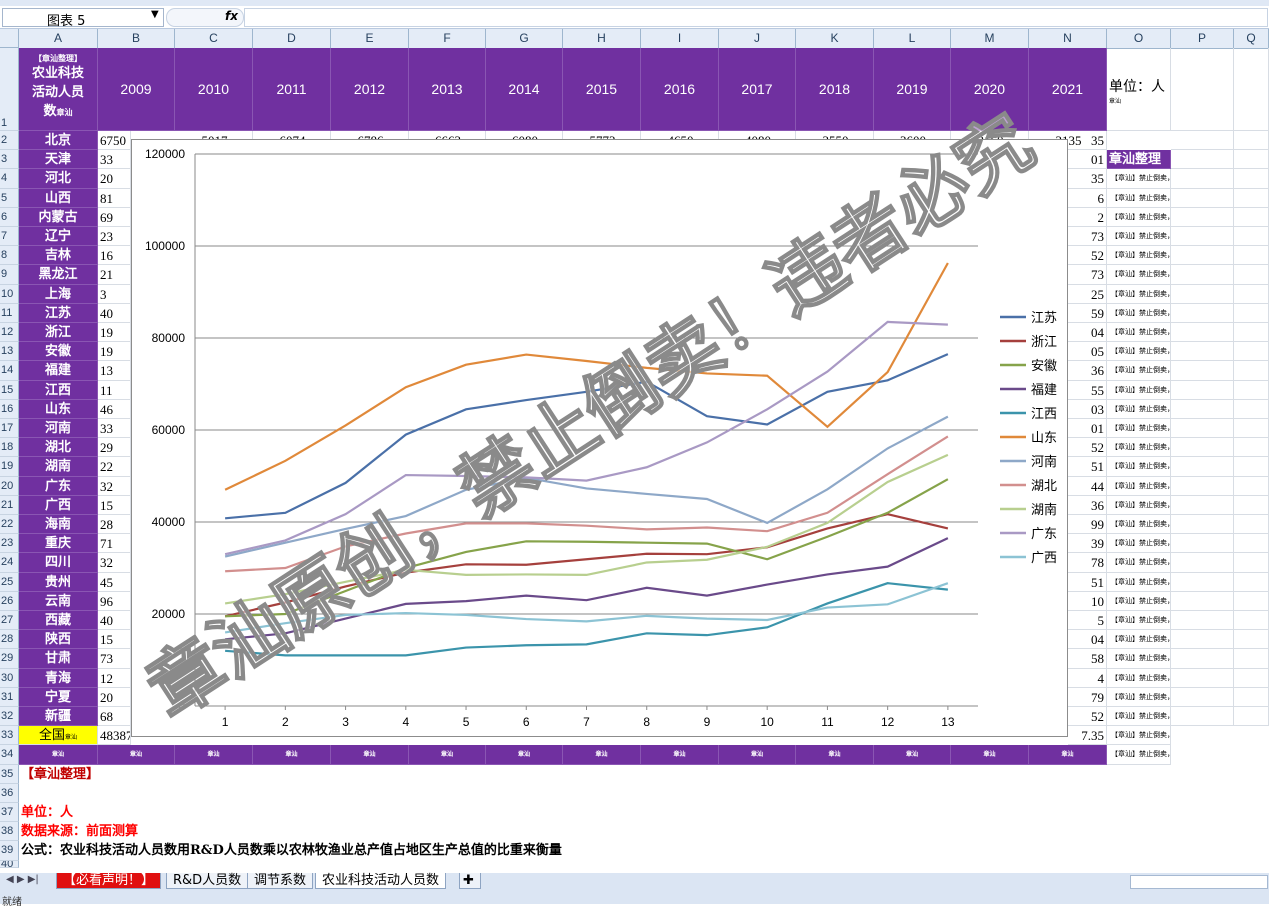 Image resolution: width=1269 pixels, height=908 pixels. I want to click on province-cell: 河南, so click(58, 429).